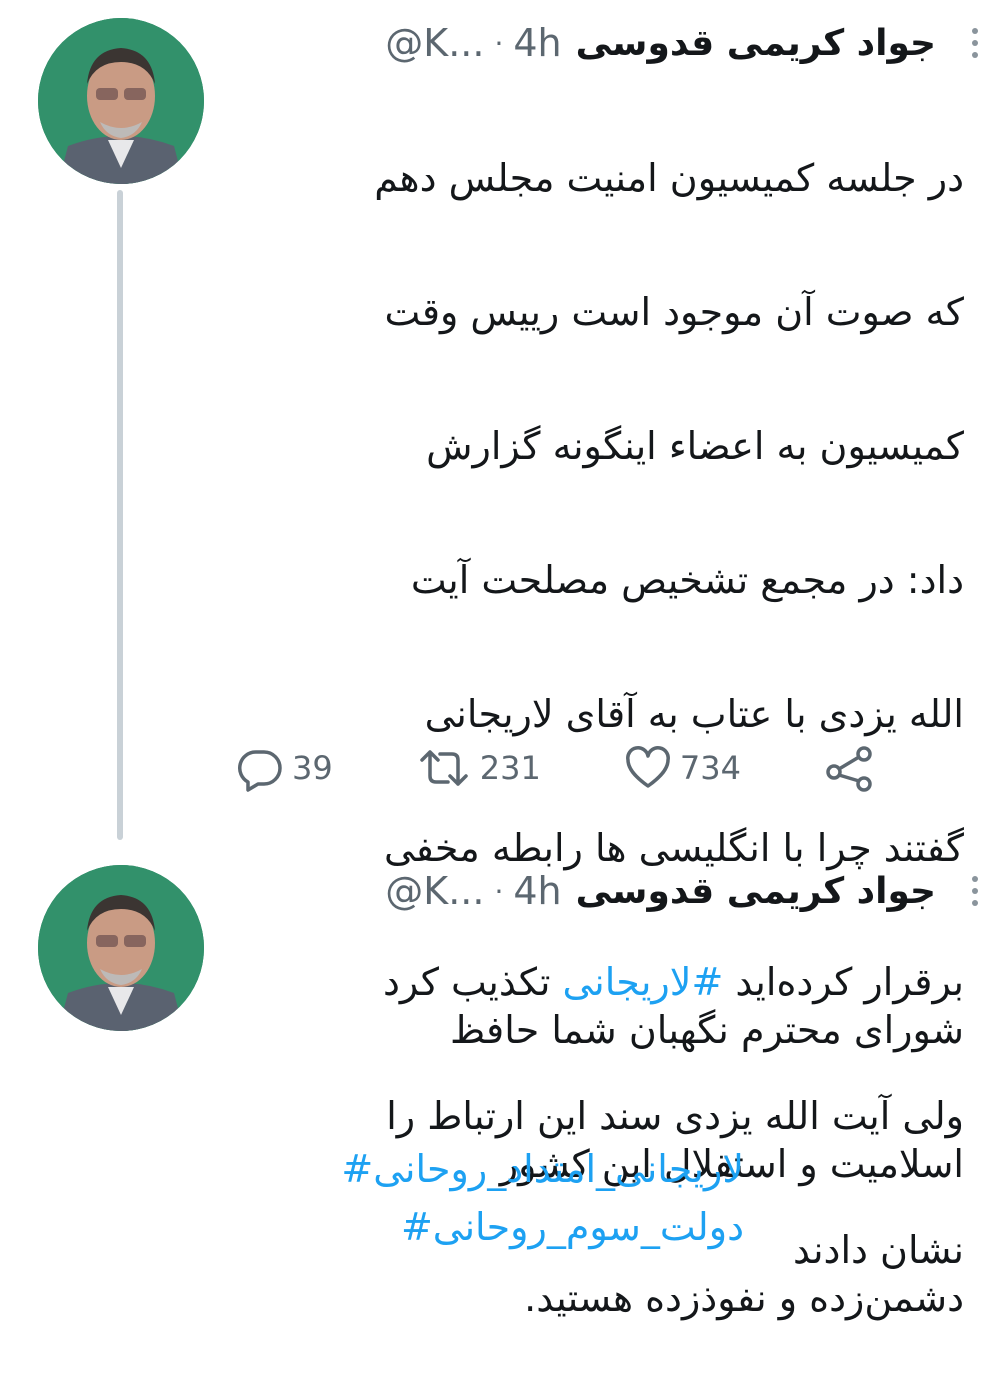  Describe the element at coordinates (542, 1169) in the screenshot. I see `hashtag-link: لاریجانی_امتداد_روحانی#` at that location.